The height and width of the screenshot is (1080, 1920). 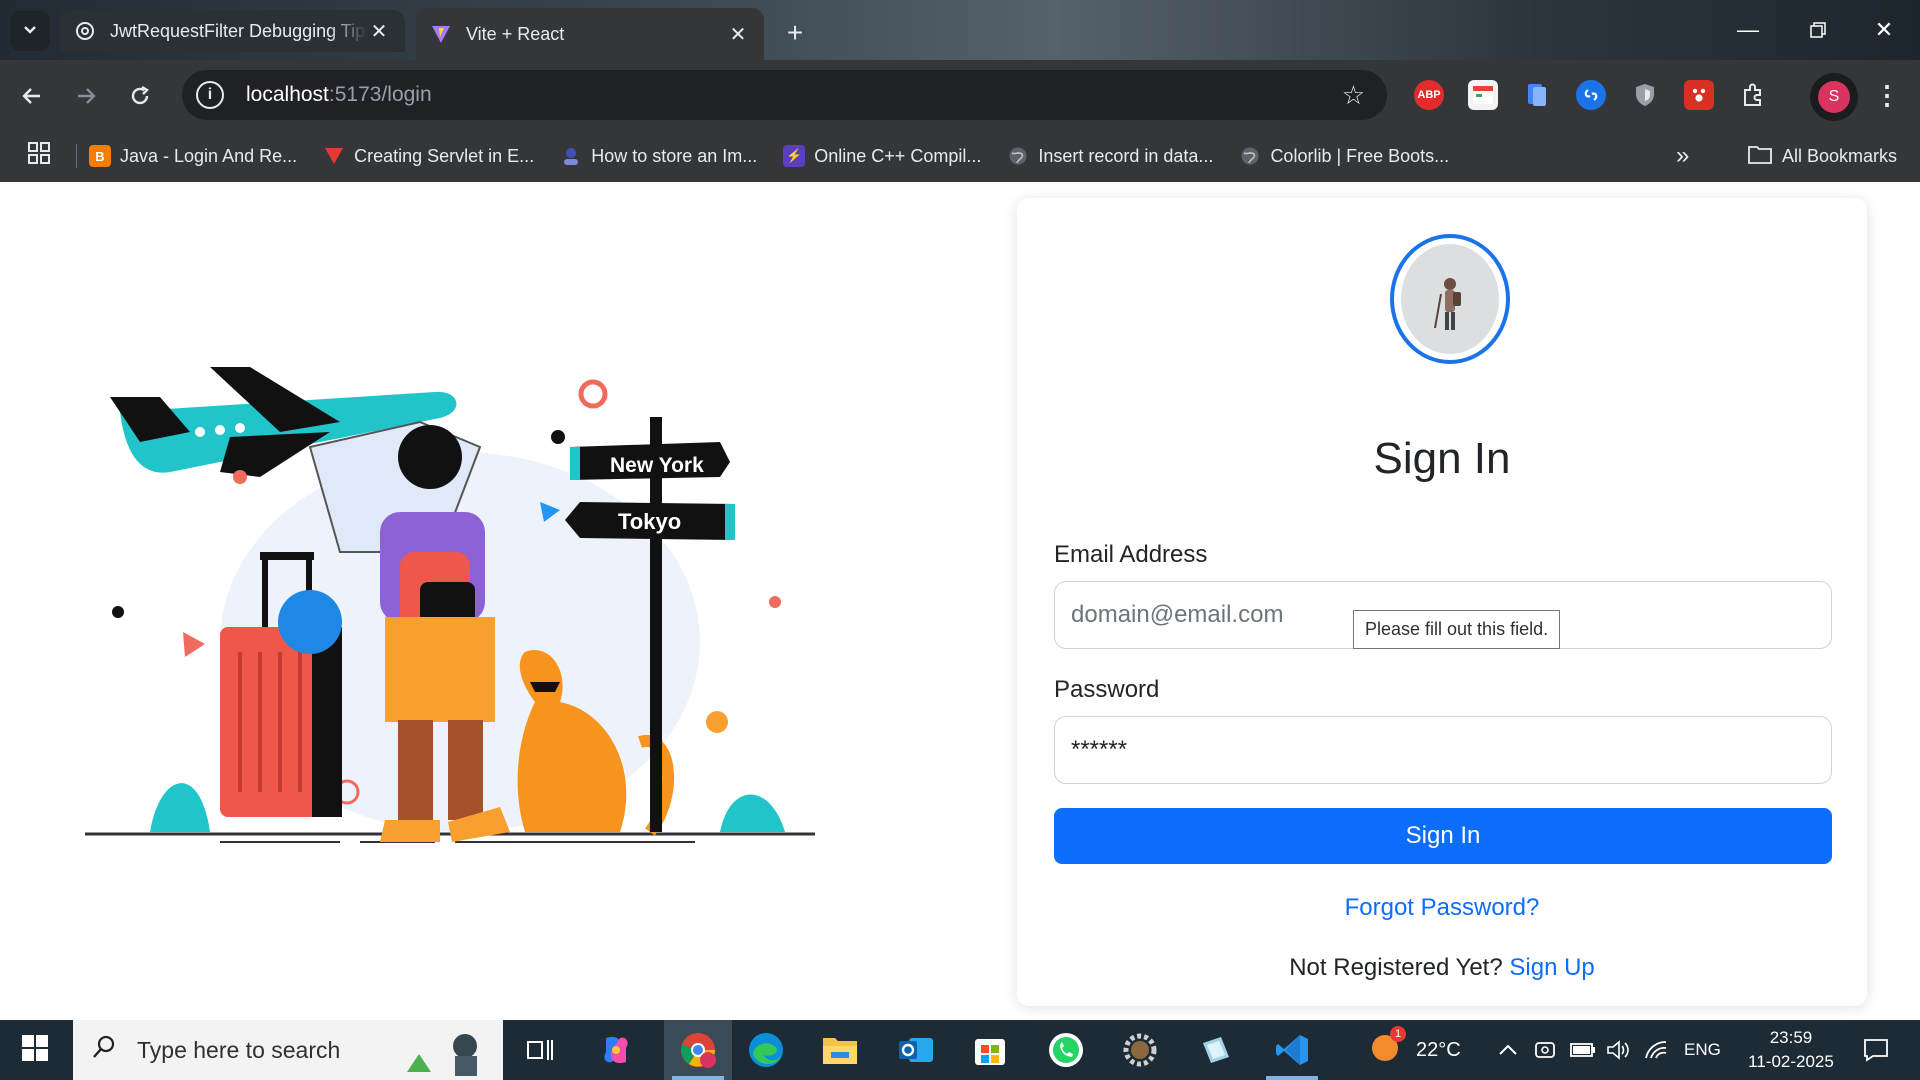 What do you see at coordinates (1748, 30) in the screenshot?
I see `minimize-button: —` at bounding box center [1748, 30].